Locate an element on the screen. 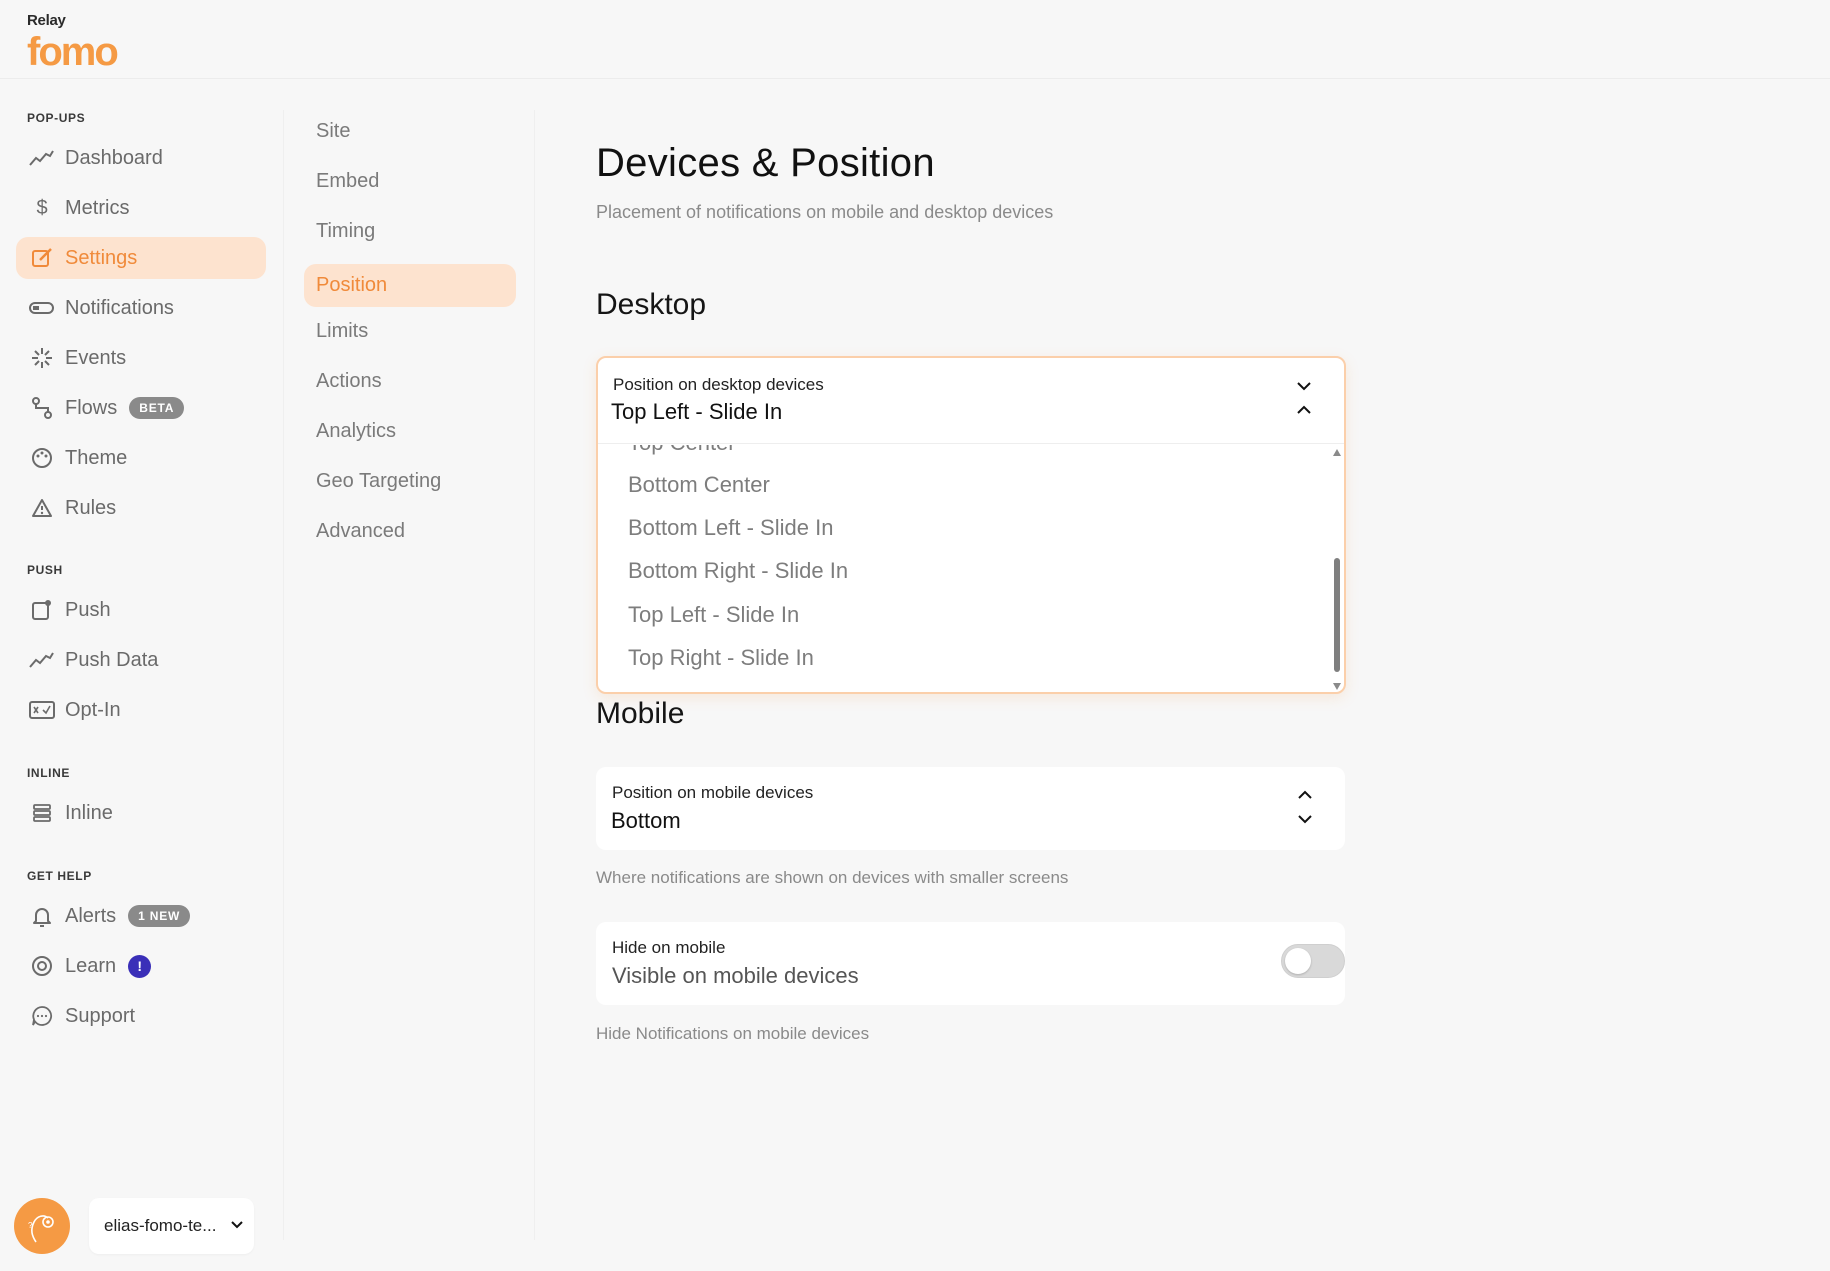 Image resolution: width=1830 pixels, height=1271 pixels. hide-on-mobile-card: Hide on mobile Visible on mobile devices is located at coordinates (970, 963).